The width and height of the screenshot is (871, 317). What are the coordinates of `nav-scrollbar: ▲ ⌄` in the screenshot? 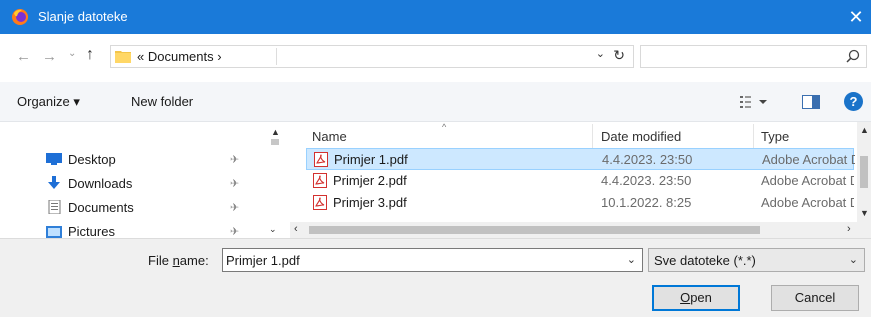 It's located at (275, 180).